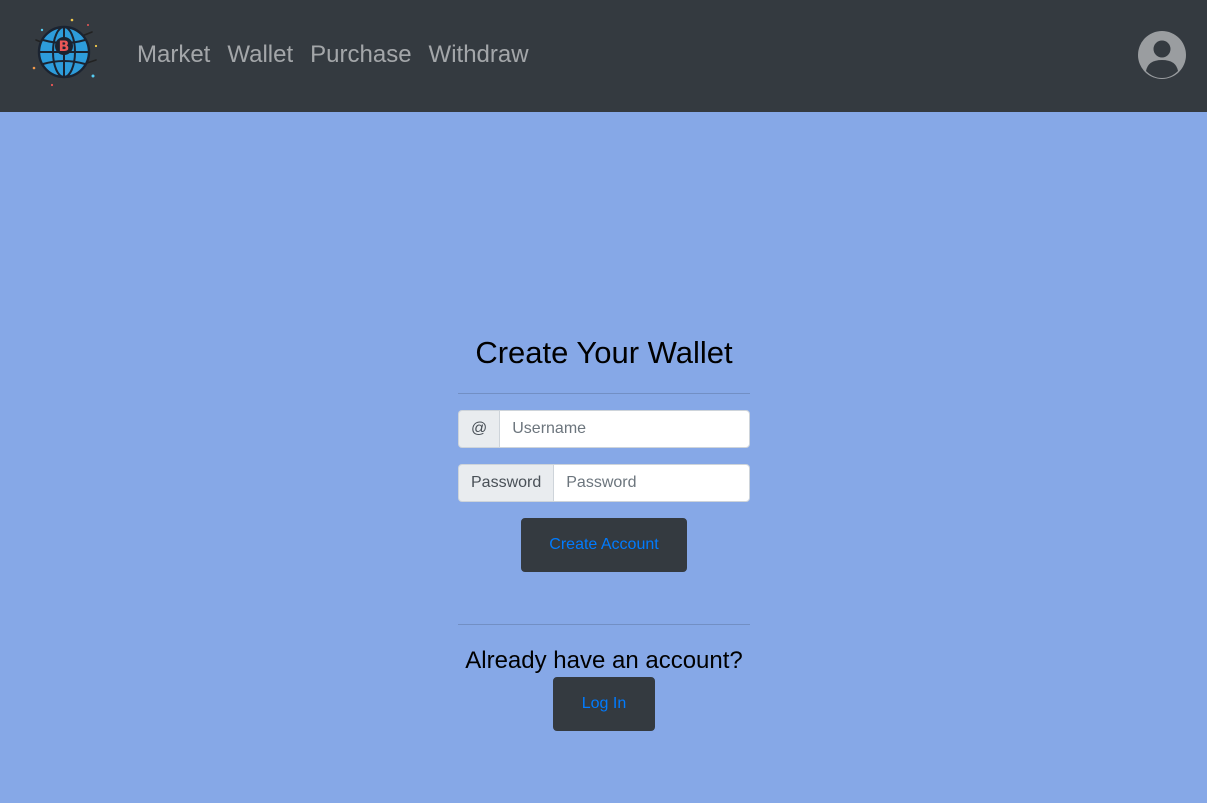 The width and height of the screenshot is (1207, 803). I want to click on login-prompt: Already have an account?, so click(604, 660).